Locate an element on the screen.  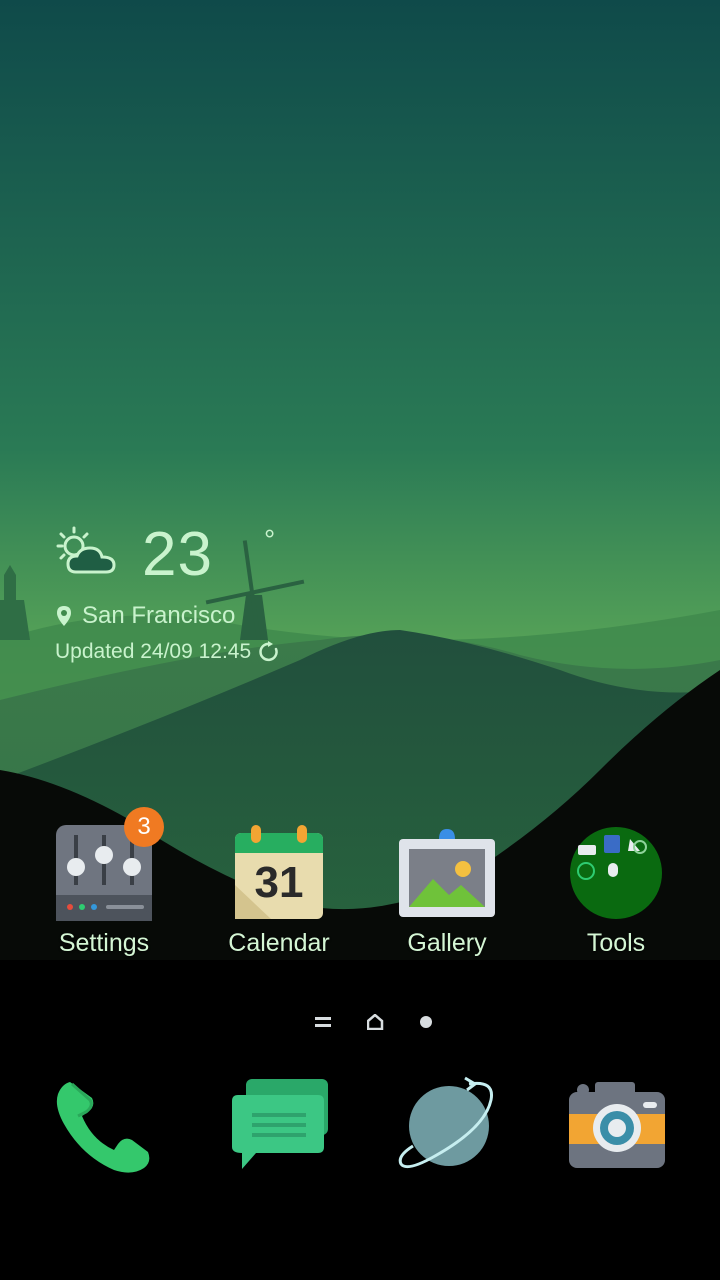
updated-text: Updated 24/09 12:45 is located at coordinates (153, 651).